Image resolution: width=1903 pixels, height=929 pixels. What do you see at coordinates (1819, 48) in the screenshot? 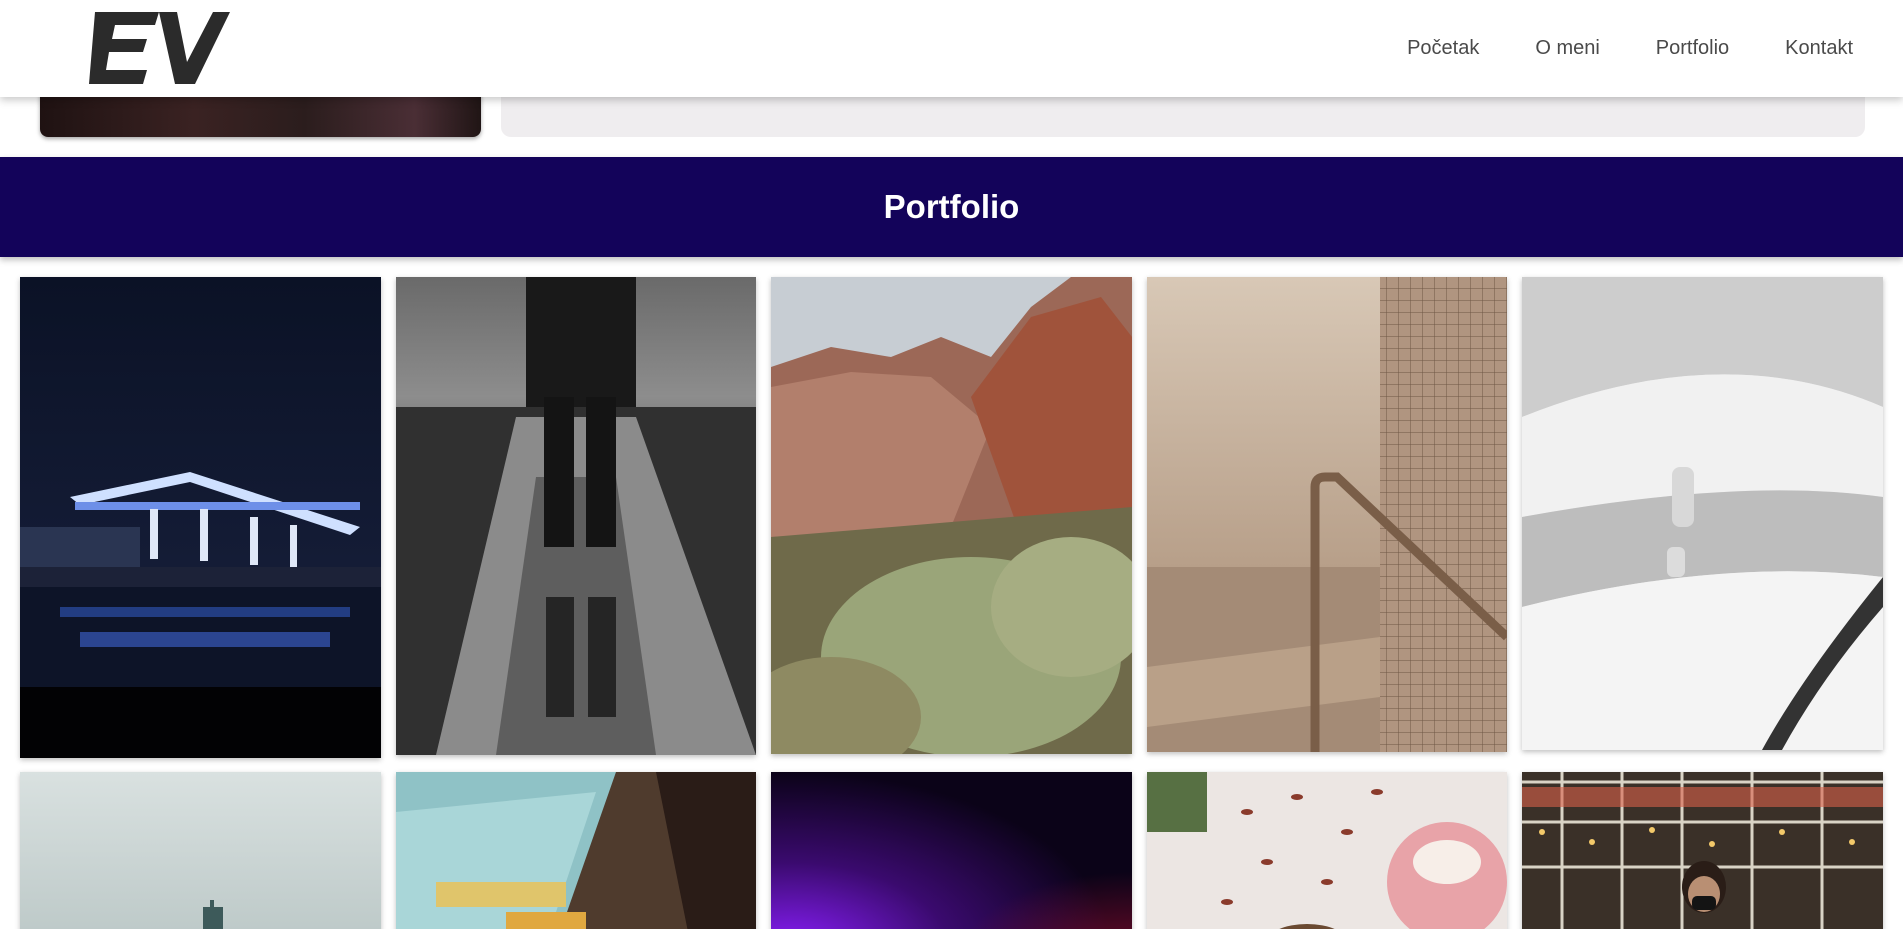
I see `nav-item-kontakt: Kontakt` at bounding box center [1819, 48].